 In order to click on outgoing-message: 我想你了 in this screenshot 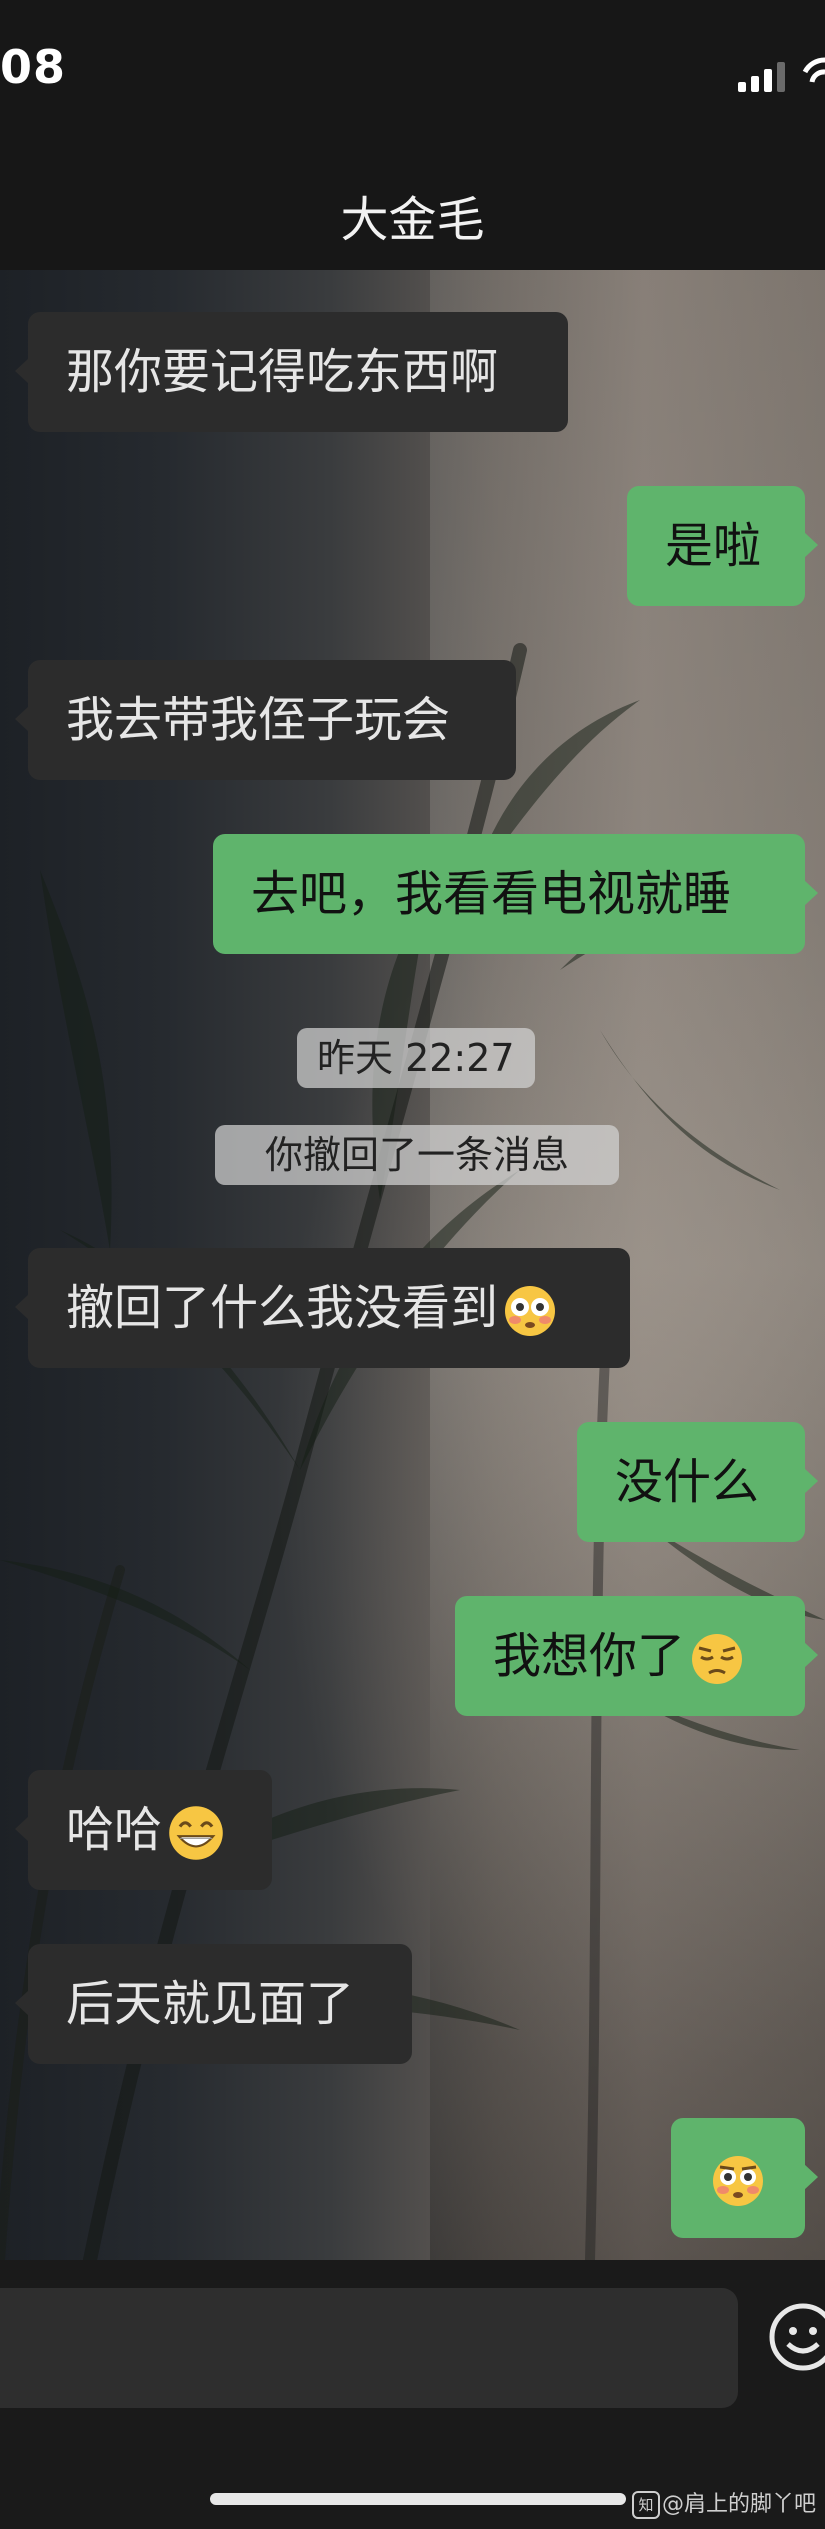, I will do `click(636, 1656)`.